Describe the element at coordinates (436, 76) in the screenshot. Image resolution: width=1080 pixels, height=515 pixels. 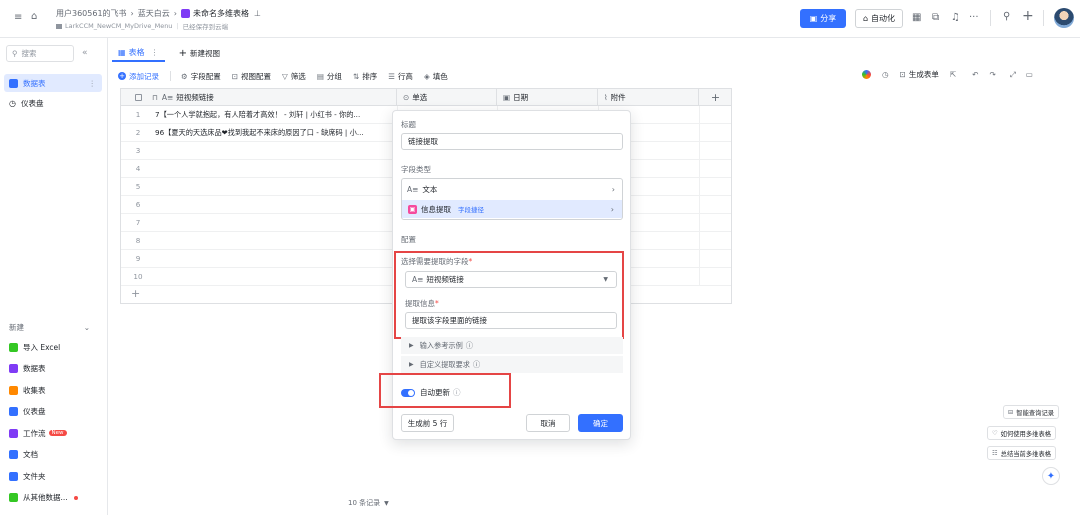
I see `fill-color-button: ◈ 填色` at that location.